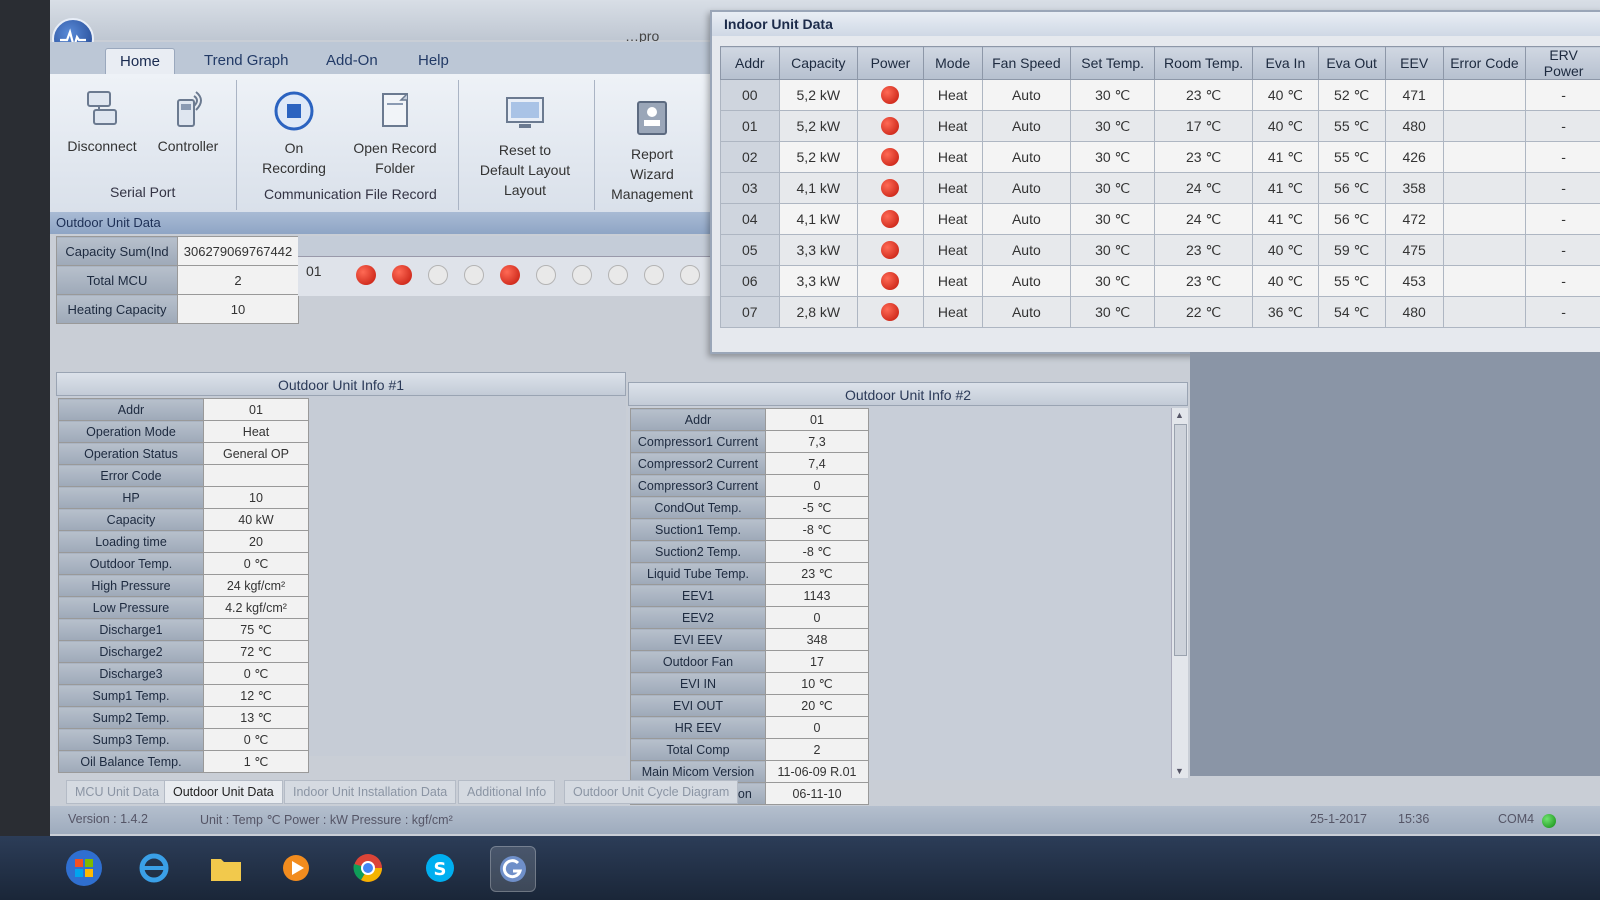 The image size is (1600, 900). What do you see at coordinates (352, 61) in the screenshot?
I see `tab-add-on: Add-On` at bounding box center [352, 61].